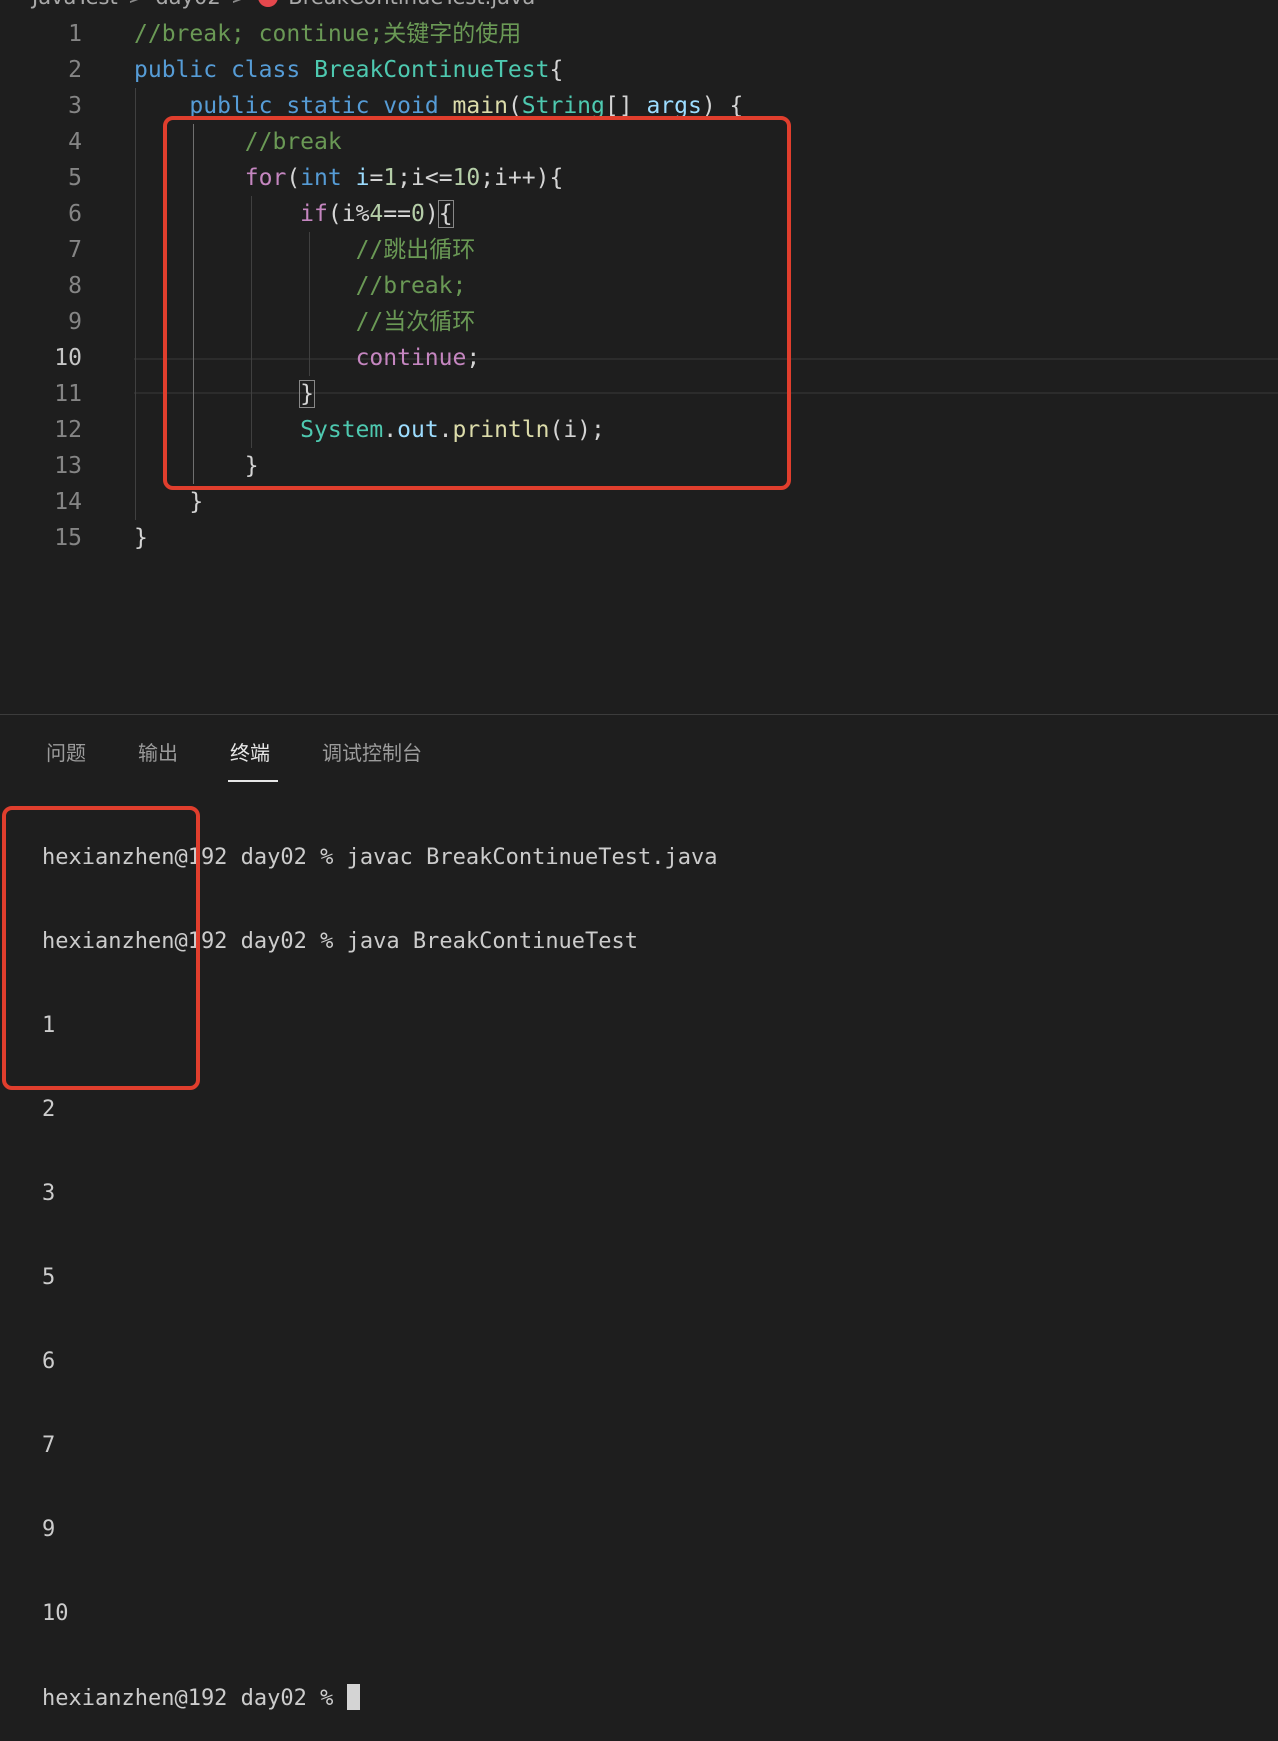  I want to click on terminal-line: 7, so click(49, 1445).